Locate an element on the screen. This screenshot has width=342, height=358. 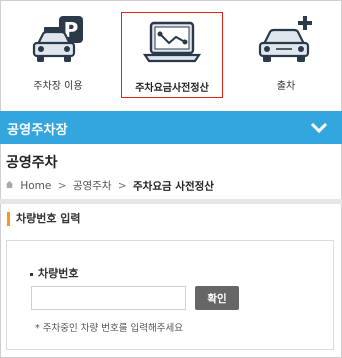
home-icon is located at coordinates (9, 186).